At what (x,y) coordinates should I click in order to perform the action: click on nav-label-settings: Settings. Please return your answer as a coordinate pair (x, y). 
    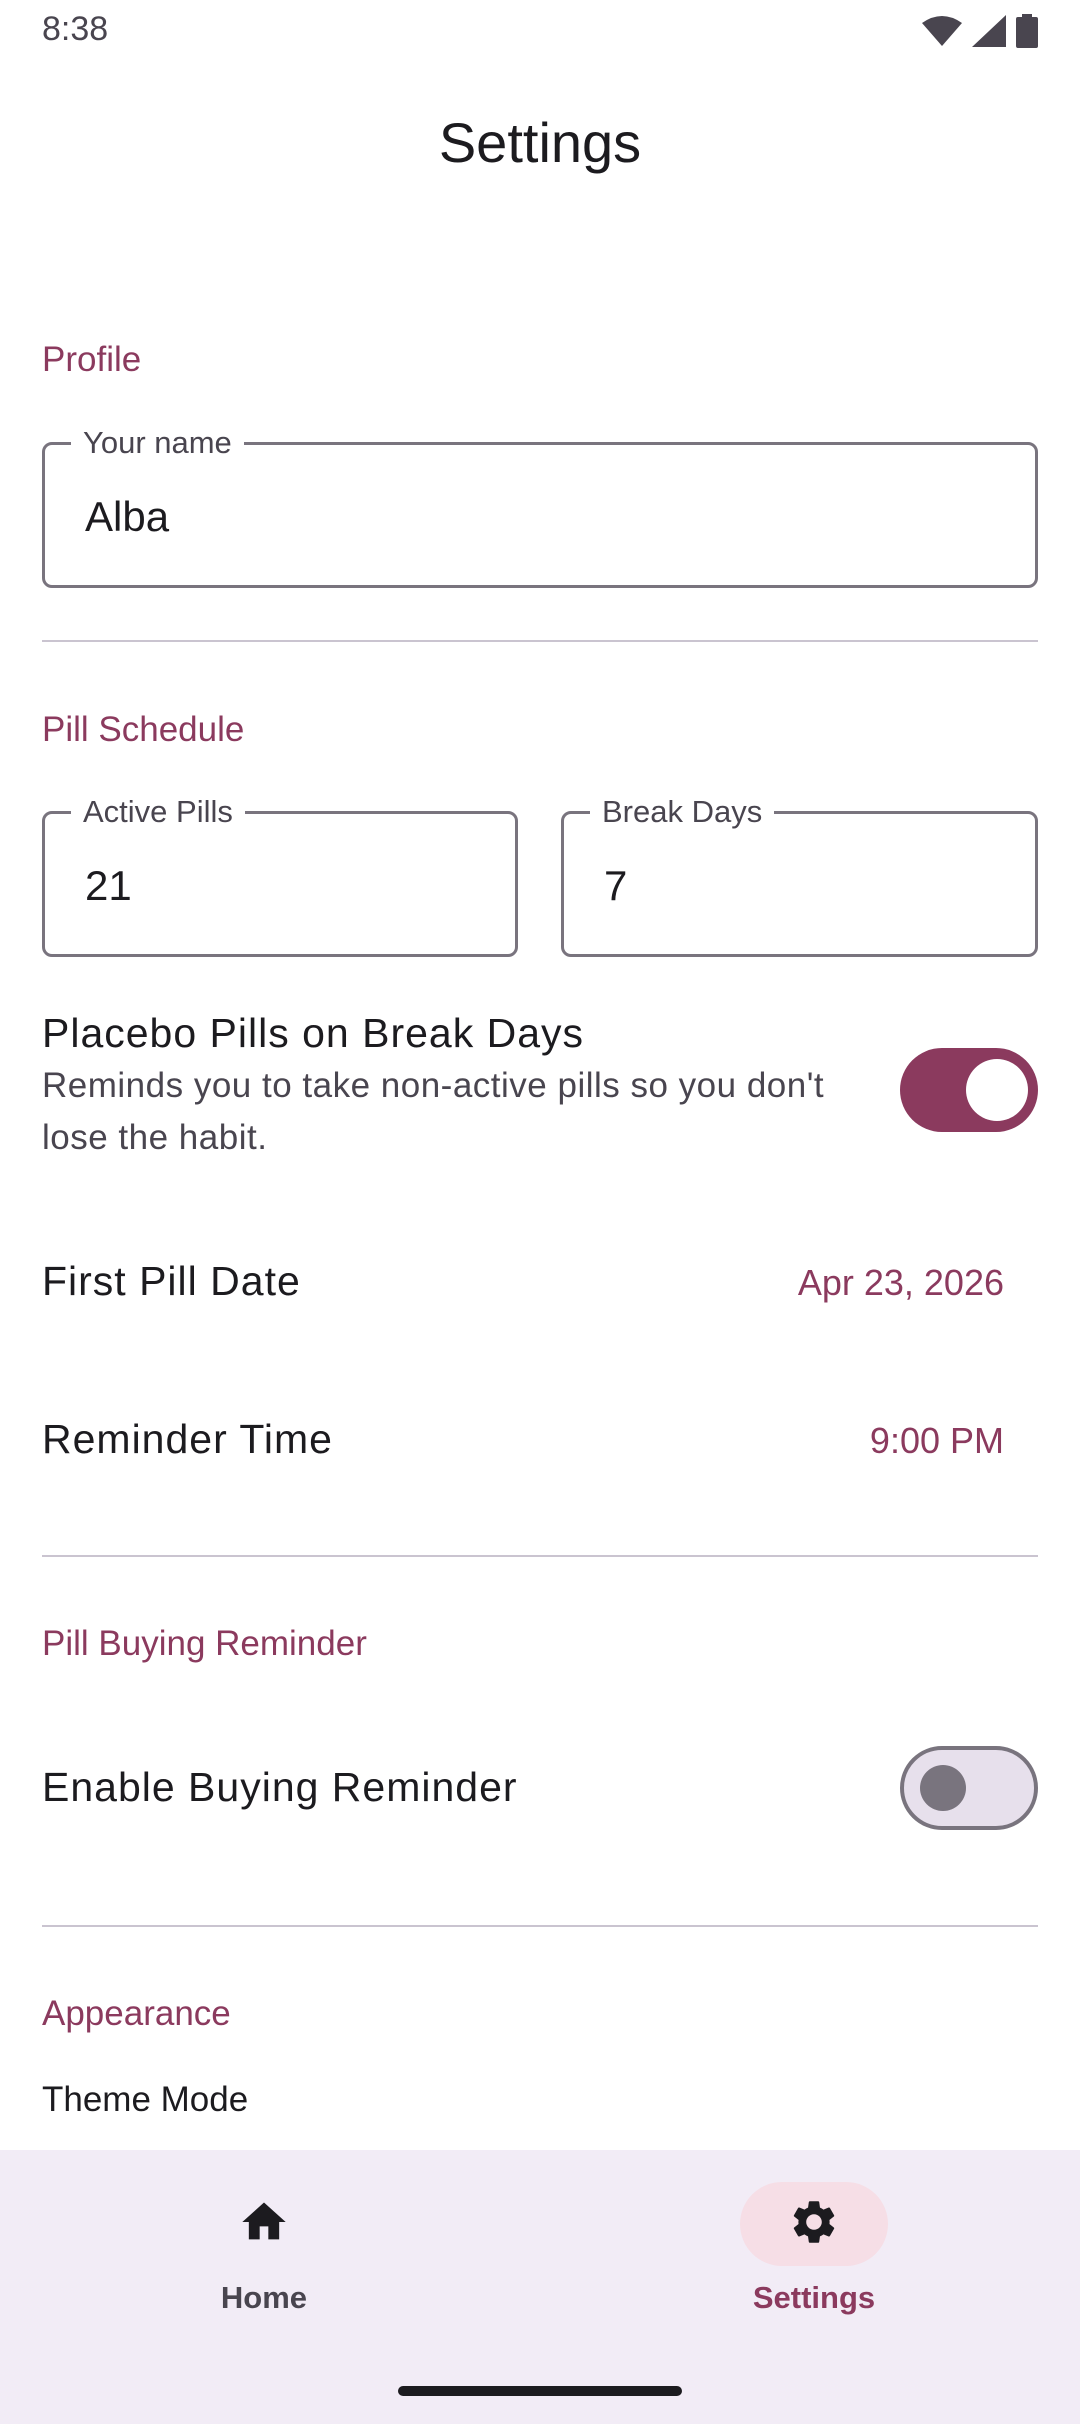
    Looking at the image, I should click on (814, 2297).